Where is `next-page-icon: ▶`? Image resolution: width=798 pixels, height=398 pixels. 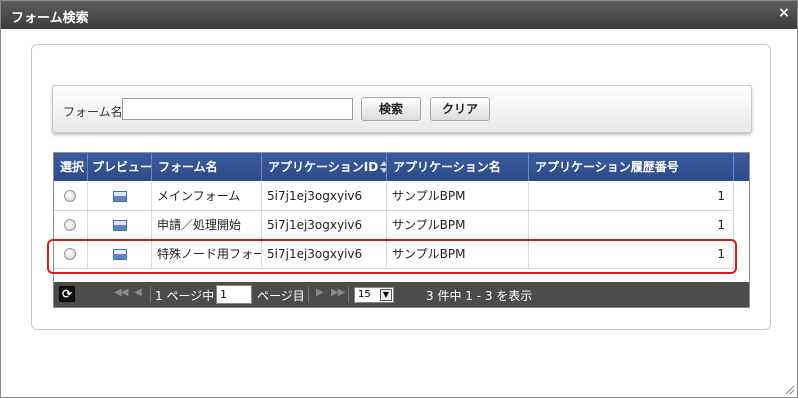 next-page-icon: ▶ is located at coordinates (320, 292).